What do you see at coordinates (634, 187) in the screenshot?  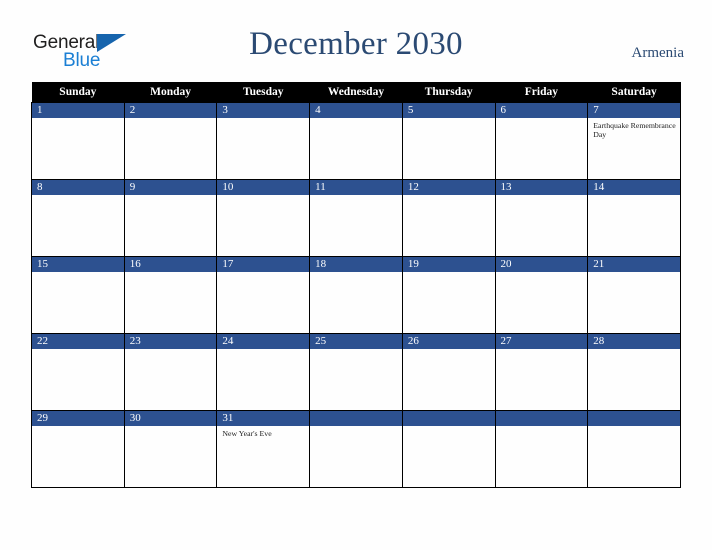 I see `day-number: 14` at bounding box center [634, 187].